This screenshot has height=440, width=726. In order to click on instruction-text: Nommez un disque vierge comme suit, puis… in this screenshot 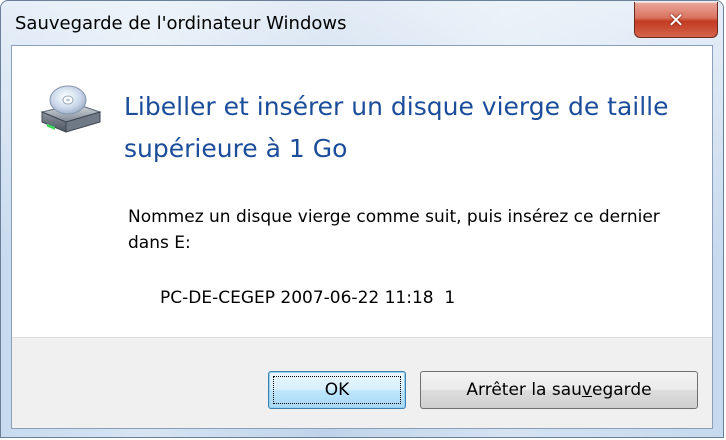, I will do `click(394, 230)`.